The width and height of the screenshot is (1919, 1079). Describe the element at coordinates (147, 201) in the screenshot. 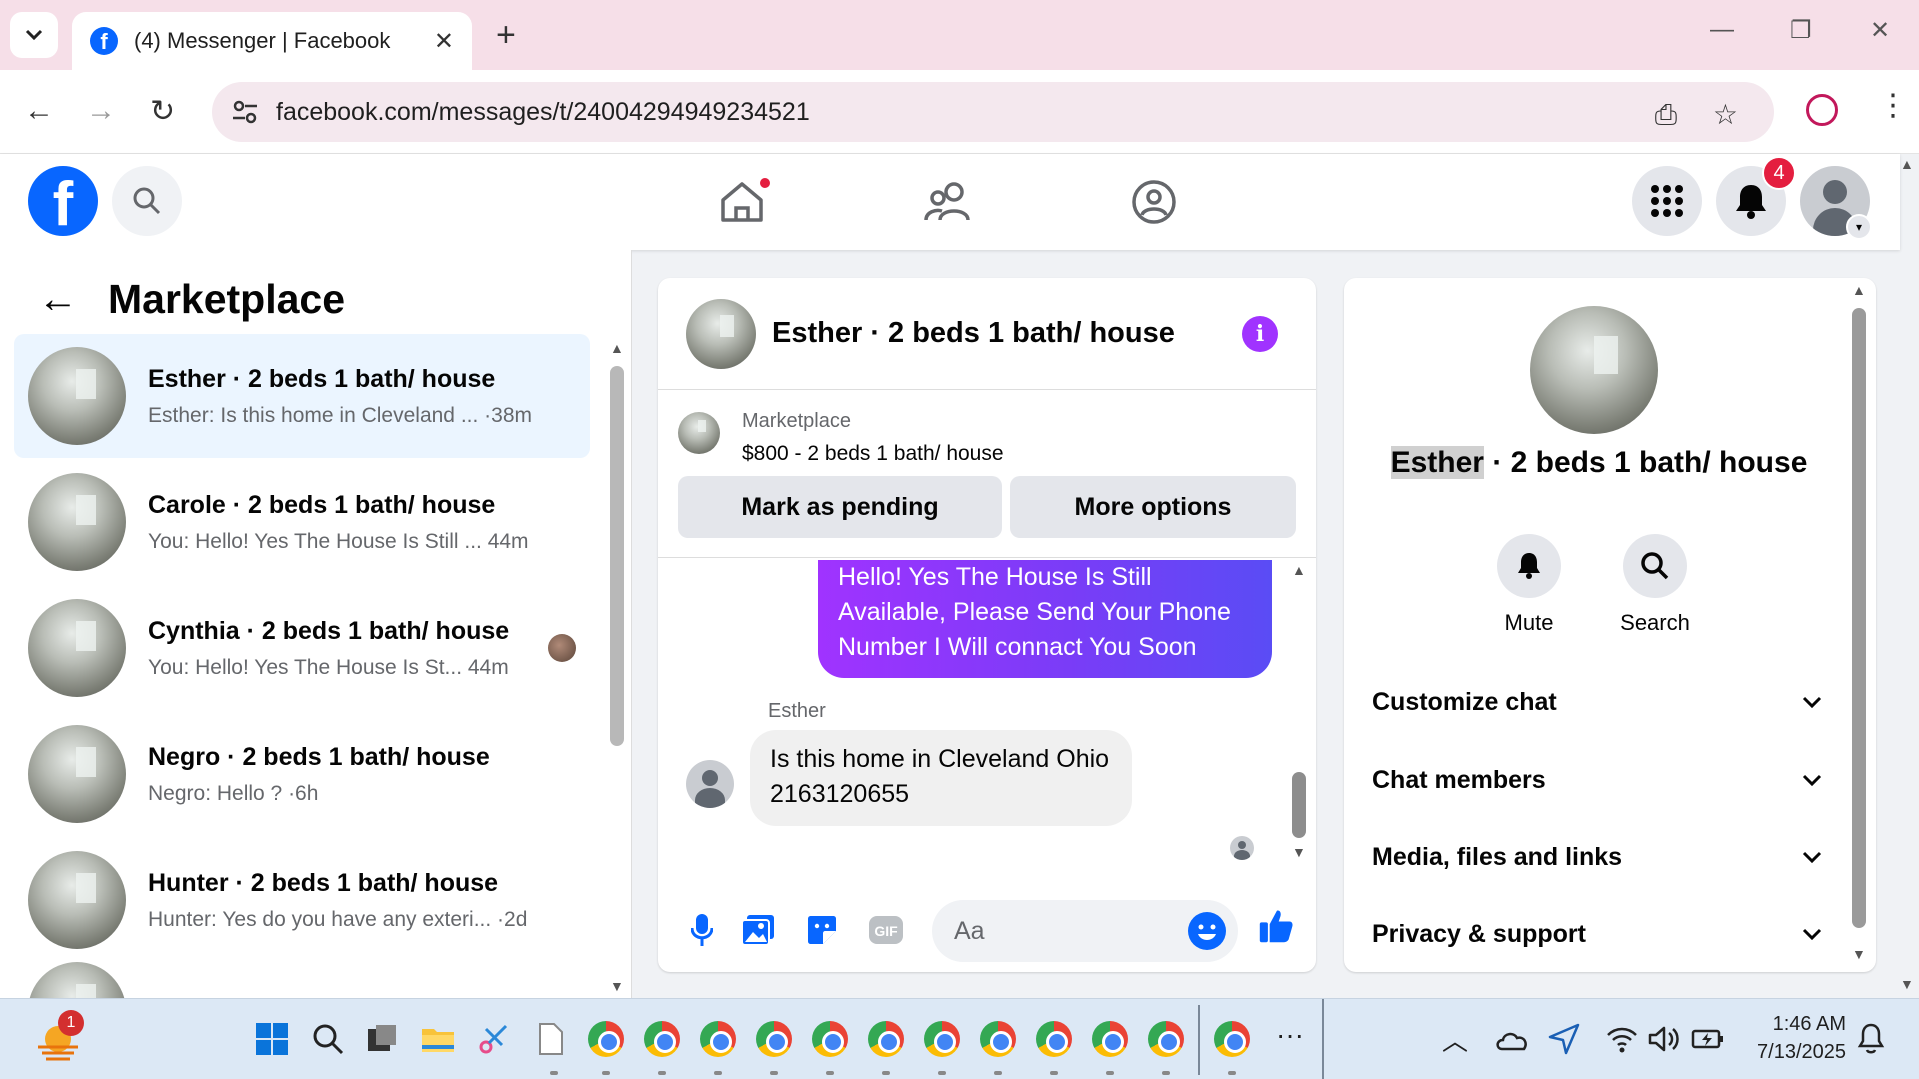

I see `search-button` at that location.